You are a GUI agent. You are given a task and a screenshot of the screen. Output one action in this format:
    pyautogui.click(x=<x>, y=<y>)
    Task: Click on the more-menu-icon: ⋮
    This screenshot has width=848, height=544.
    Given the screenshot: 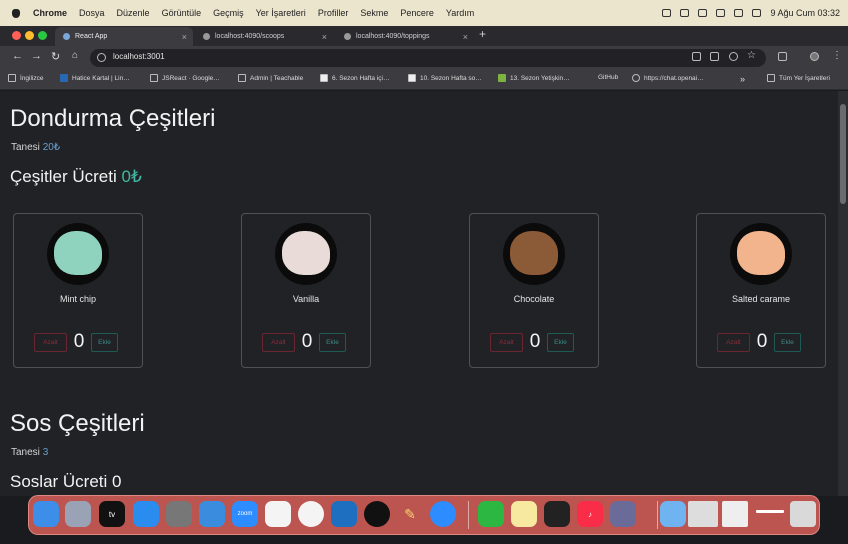 What is the action you would take?
    pyautogui.click(x=837, y=55)
    